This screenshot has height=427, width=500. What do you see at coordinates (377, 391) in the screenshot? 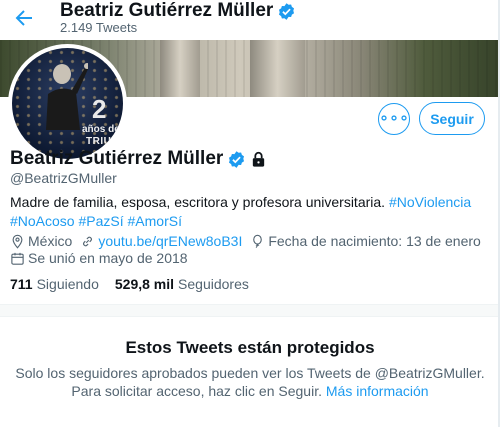
I see `more-info-link: Más información` at bounding box center [377, 391].